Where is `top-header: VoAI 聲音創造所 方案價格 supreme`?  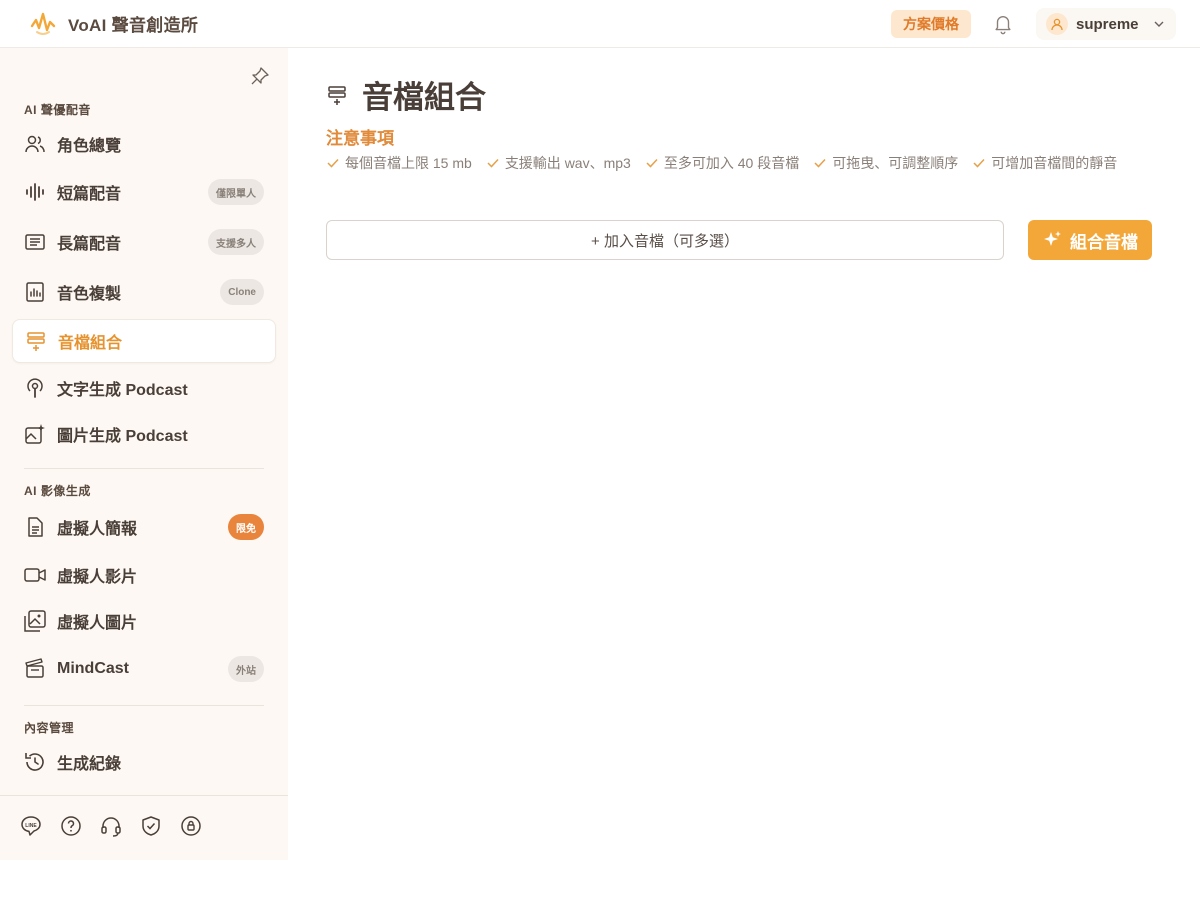 top-header: VoAI 聲音創造所 方案價格 supreme is located at coordinates (600, 24).